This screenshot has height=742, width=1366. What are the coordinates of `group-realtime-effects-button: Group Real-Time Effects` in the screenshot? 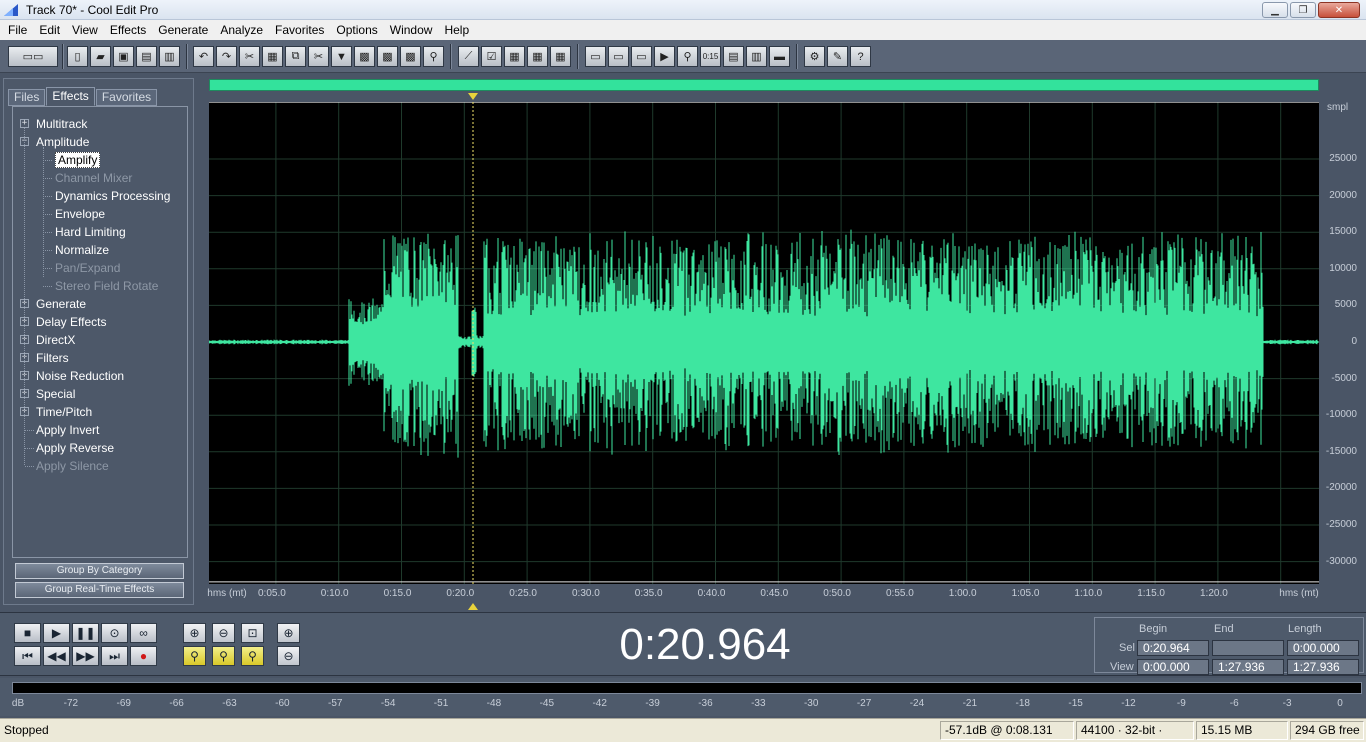 It's located at (99, 590).